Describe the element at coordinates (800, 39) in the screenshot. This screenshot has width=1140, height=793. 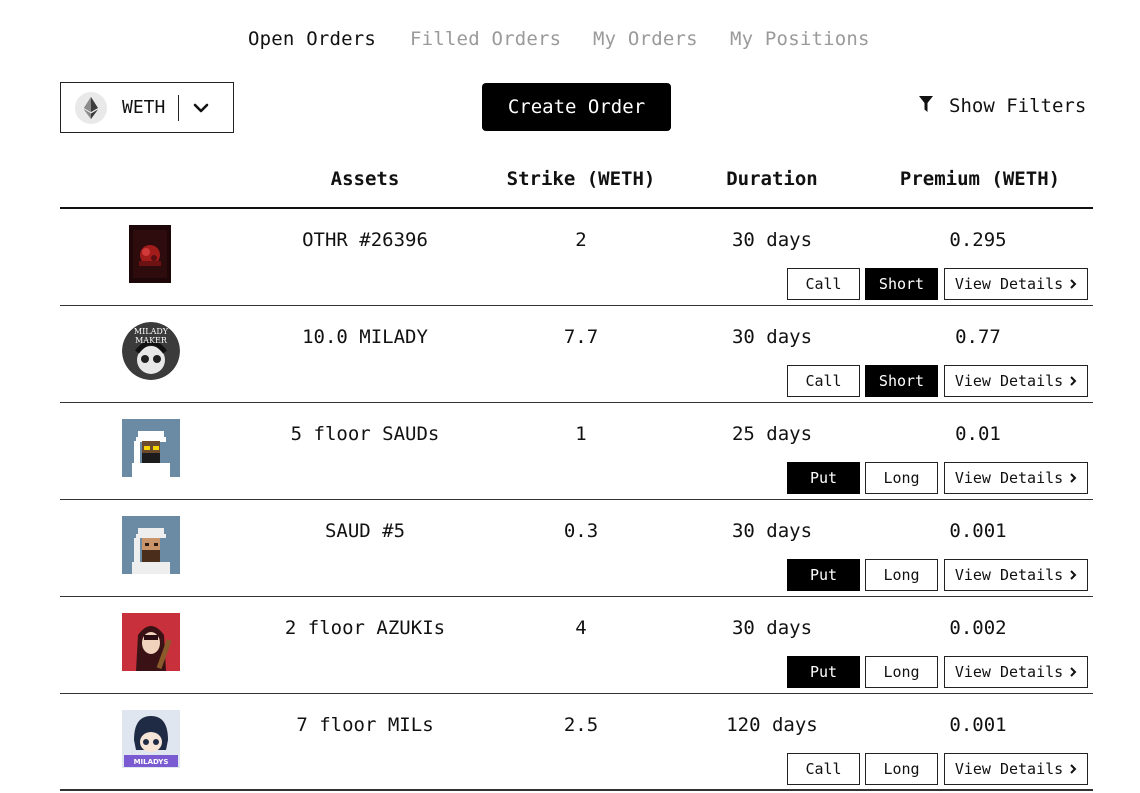
I see `tab-my-positions: My Positions` at that location.